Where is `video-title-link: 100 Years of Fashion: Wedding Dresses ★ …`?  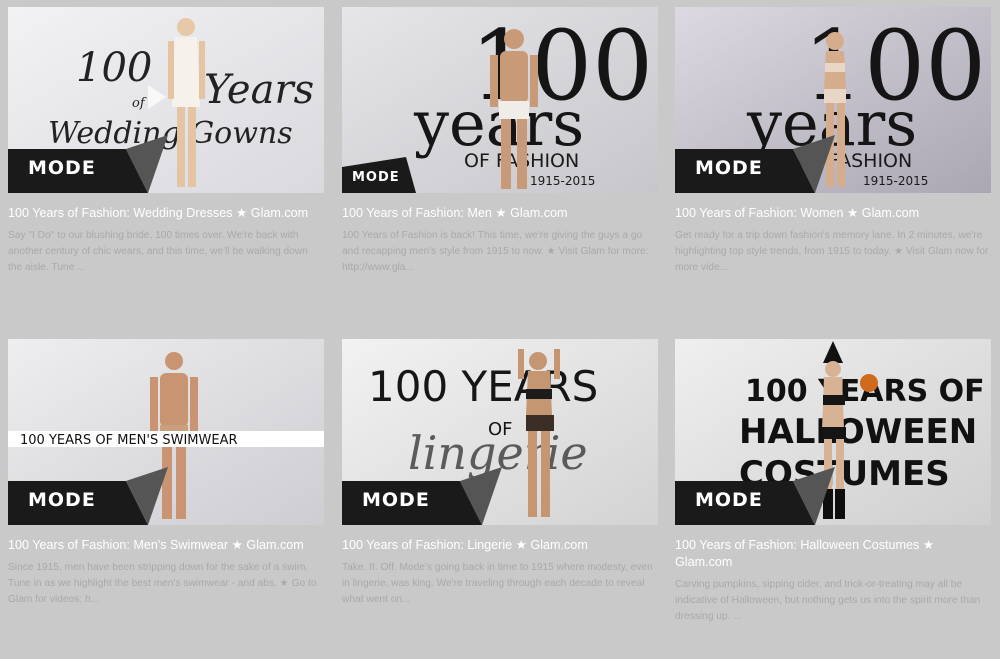
video-title-link: 100 Years of Fashion: Wedding Dresses ★ … is located at coordinates (166, 213).